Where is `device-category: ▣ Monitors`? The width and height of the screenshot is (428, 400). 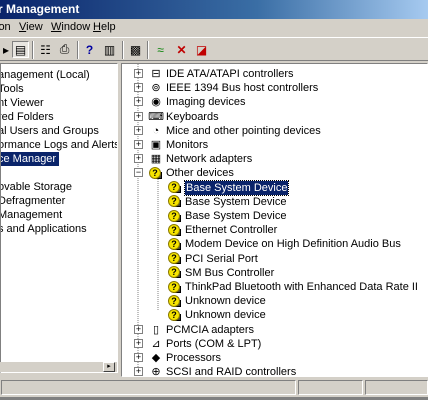 device-category: ▣ Monitors is located at coordinates (178, 145).